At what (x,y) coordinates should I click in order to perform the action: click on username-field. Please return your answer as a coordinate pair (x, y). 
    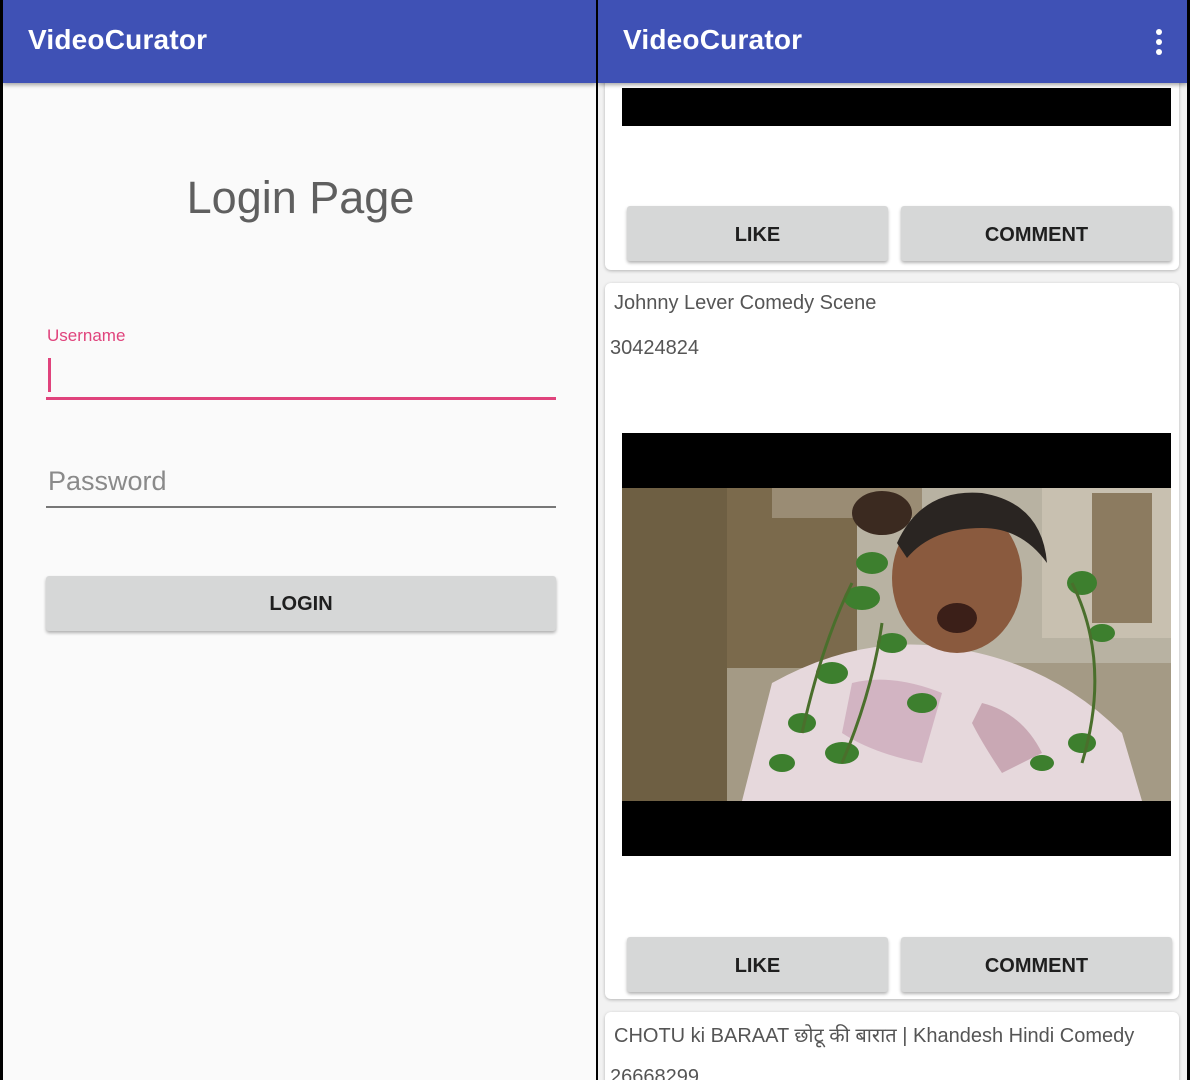
    Looking at the image, I should click on (301, 375).